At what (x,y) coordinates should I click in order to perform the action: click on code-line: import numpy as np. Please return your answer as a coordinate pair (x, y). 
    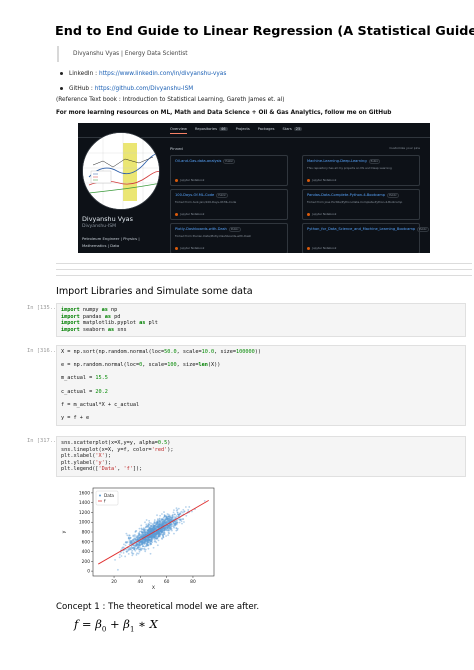
    Looking at the image, I should click on (89, 310).